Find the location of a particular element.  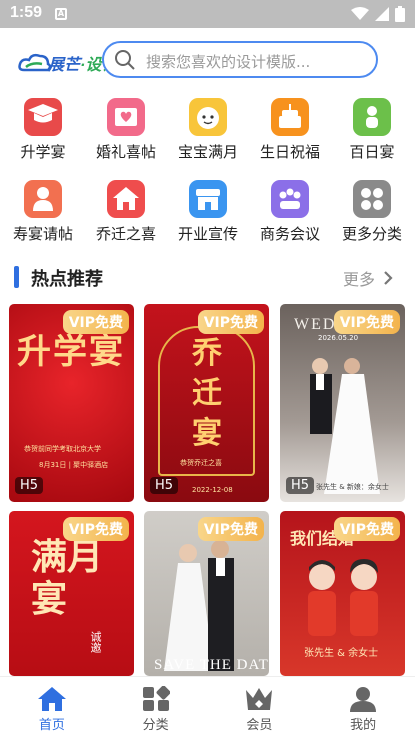

nav-category: 分类 is located at coordinates (156, 708).